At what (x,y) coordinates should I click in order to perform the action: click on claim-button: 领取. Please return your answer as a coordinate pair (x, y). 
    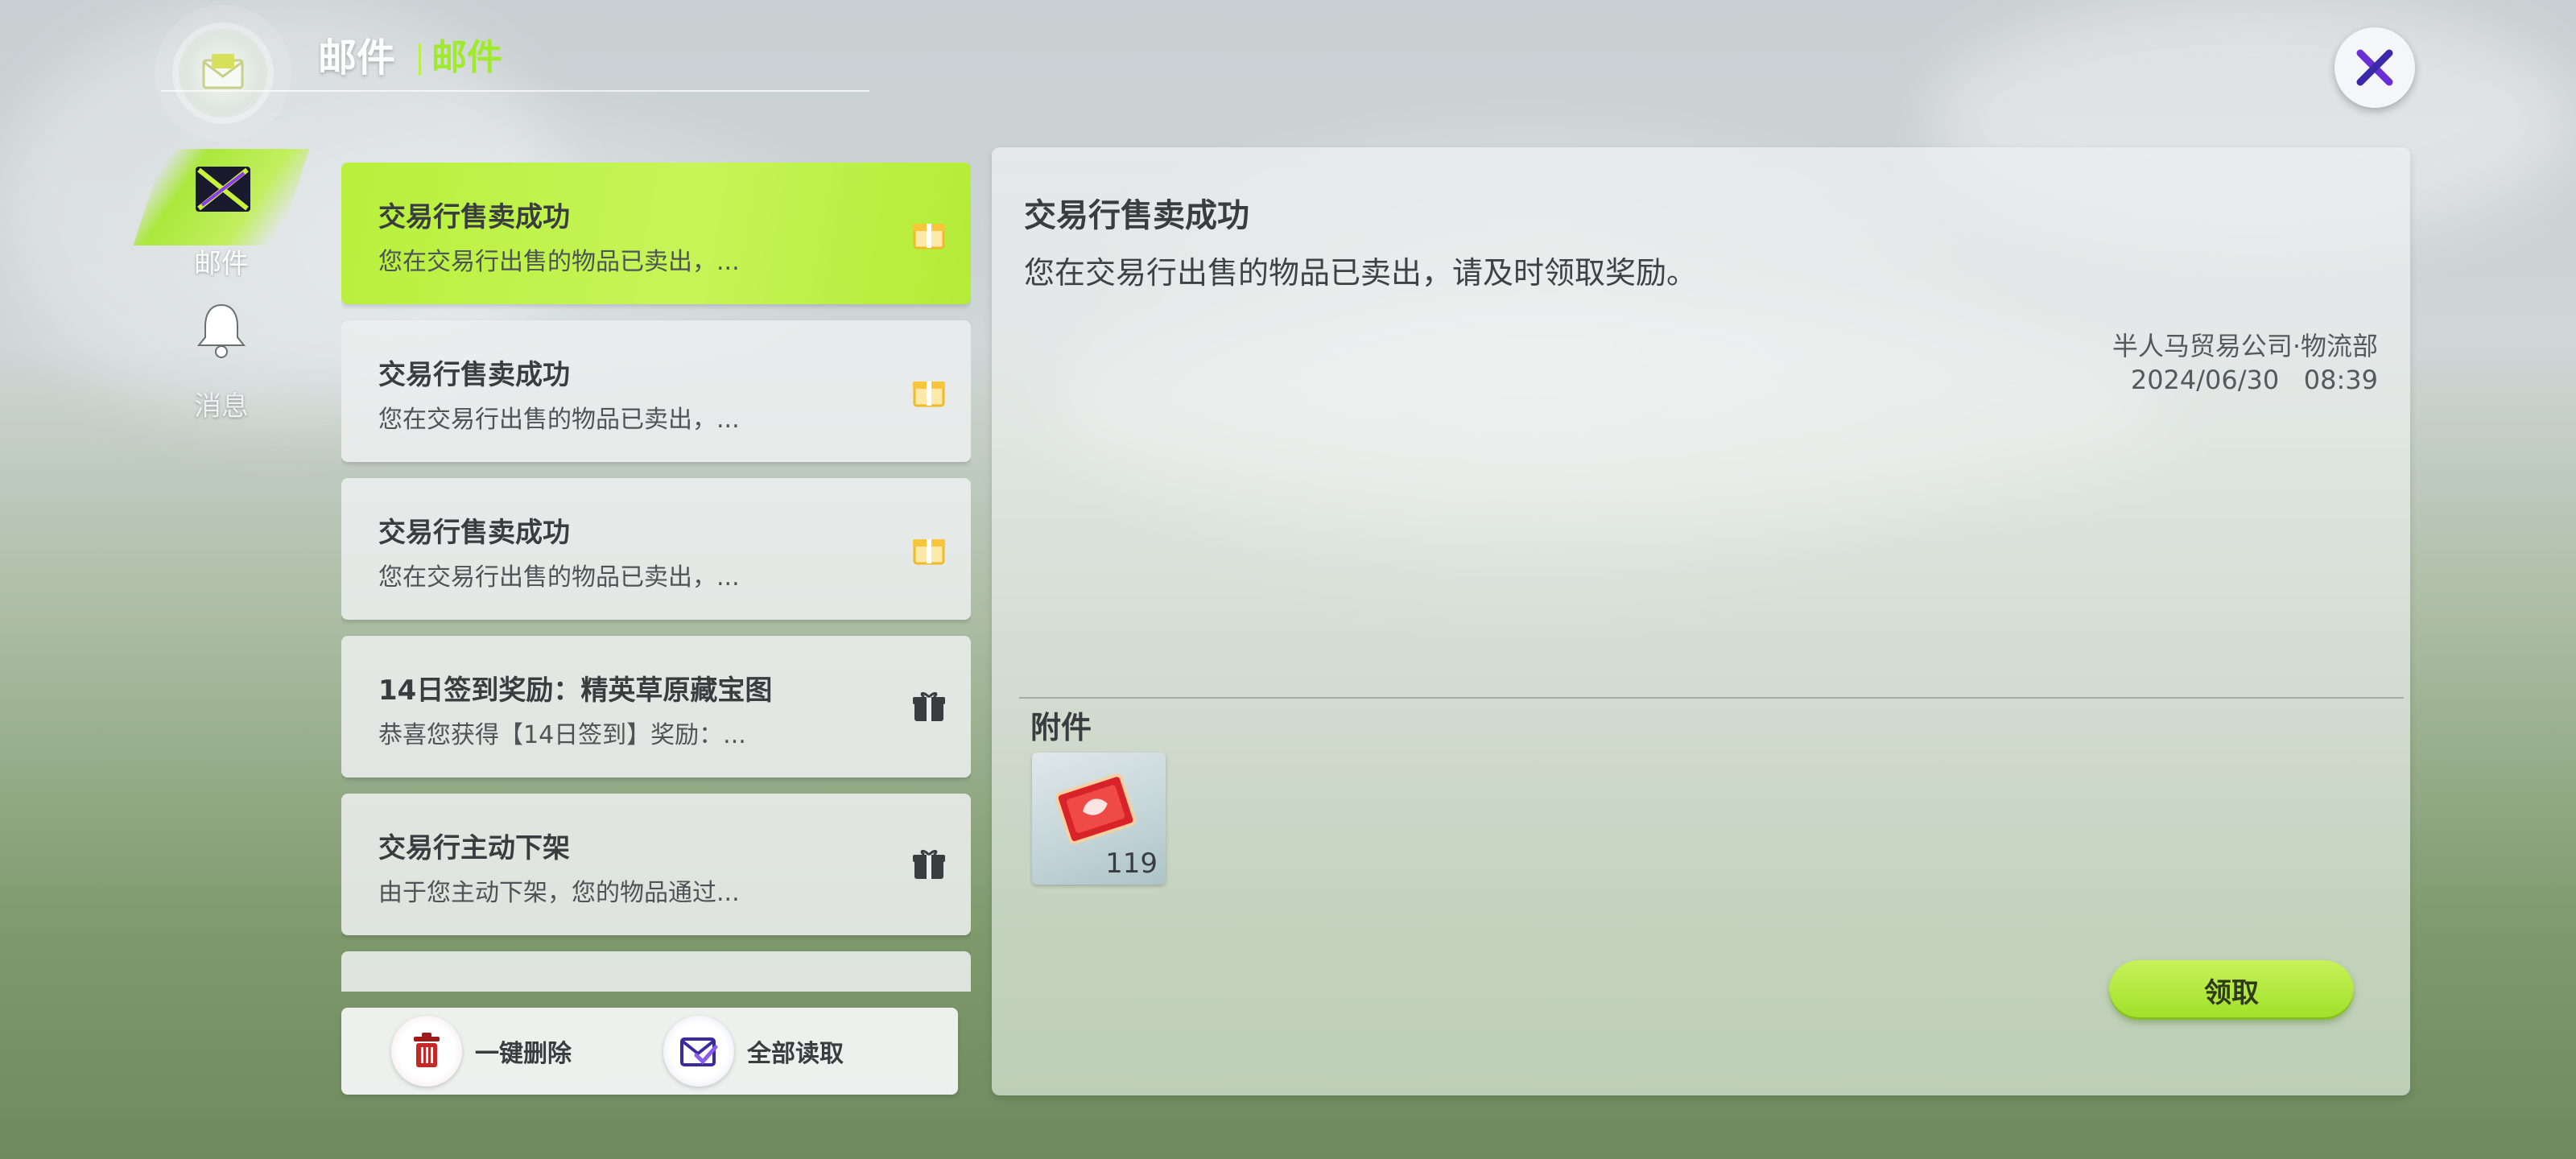
    Looking at the image, I should click on (2231, 990).